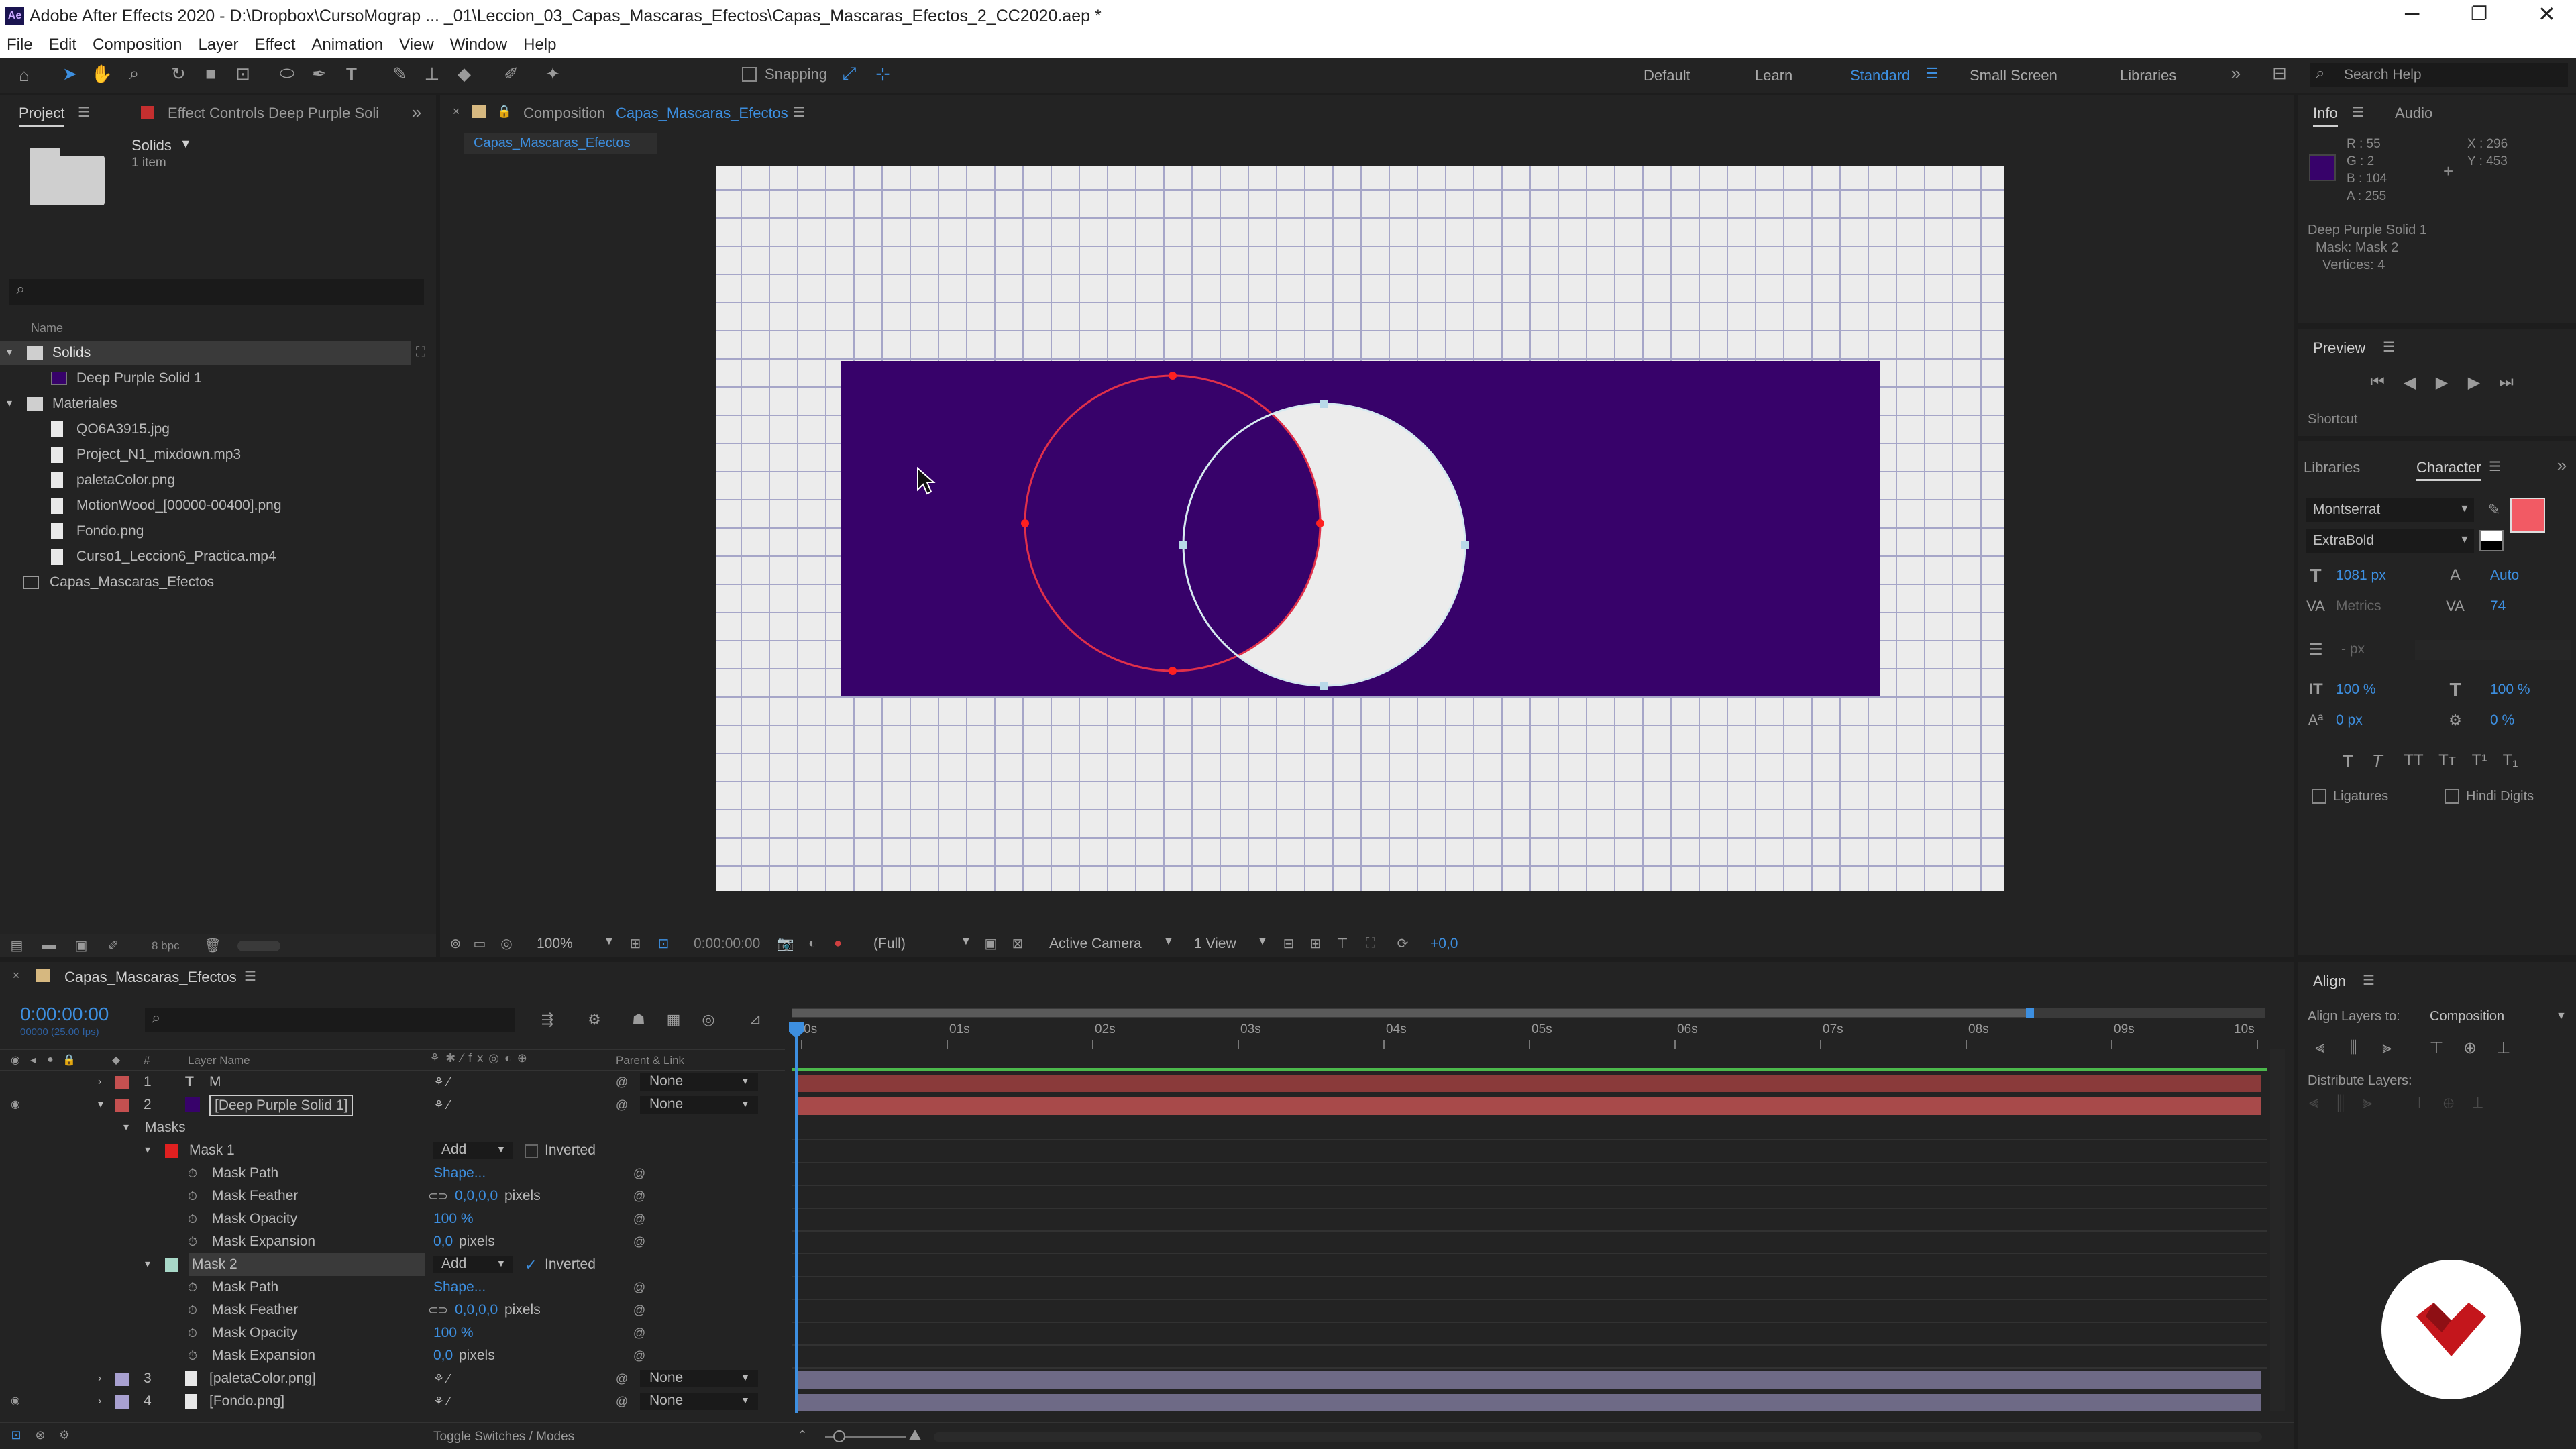  Describe the element at coordinates (2547, 14) in the screenshot. I see `close-window-button: ✕` at that location.